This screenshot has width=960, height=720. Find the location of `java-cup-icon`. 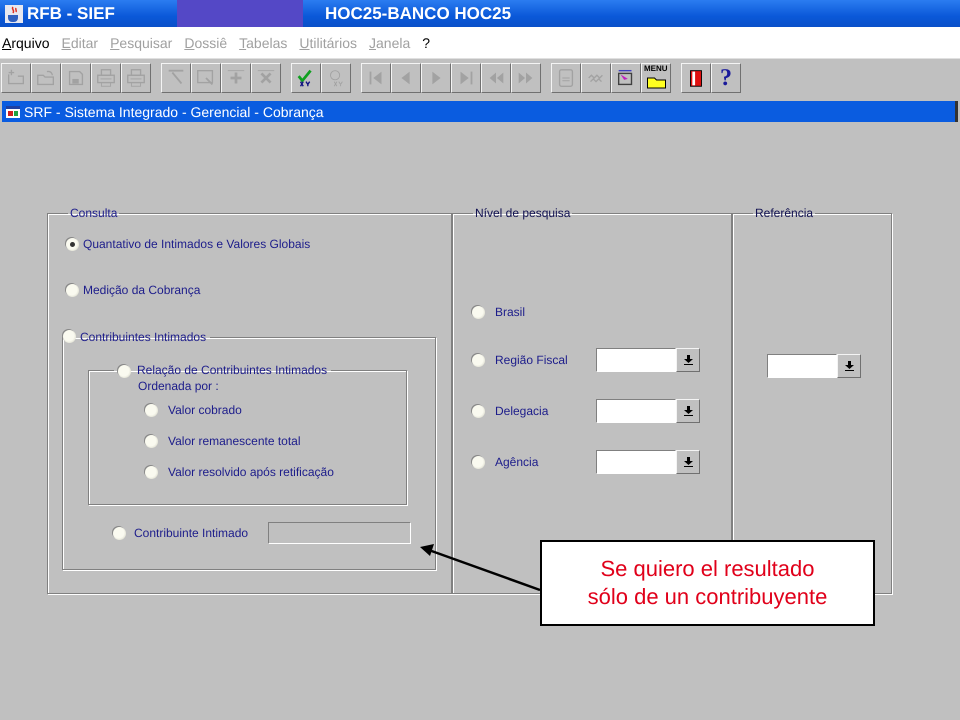

java-cup-icon is located at coordinates (14, 13).